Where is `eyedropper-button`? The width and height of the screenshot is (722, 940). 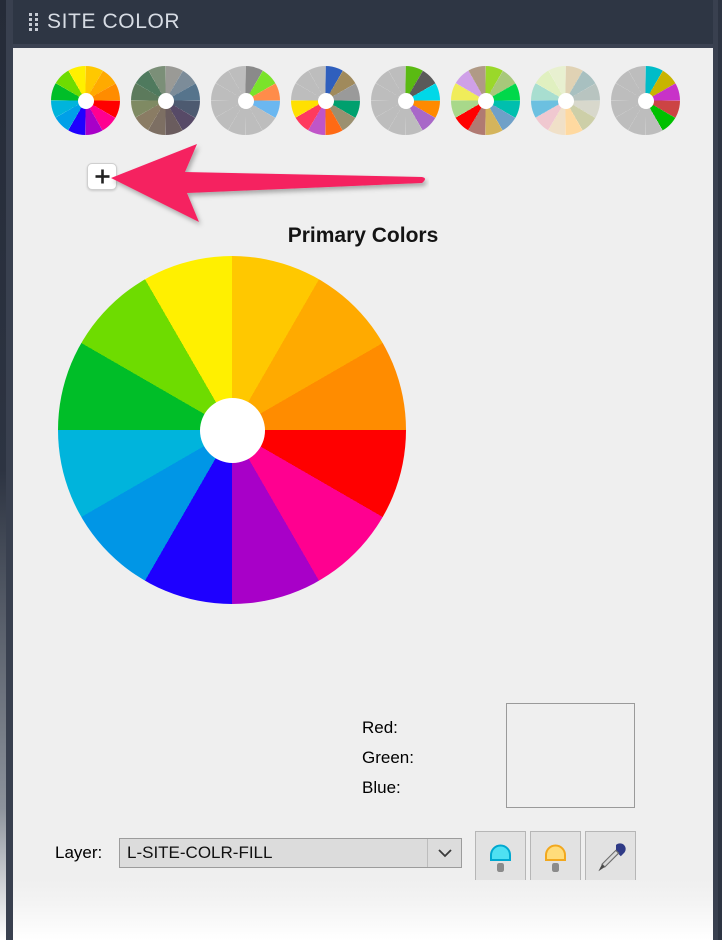 eyedropper-button is located at coordinates (610, 857).